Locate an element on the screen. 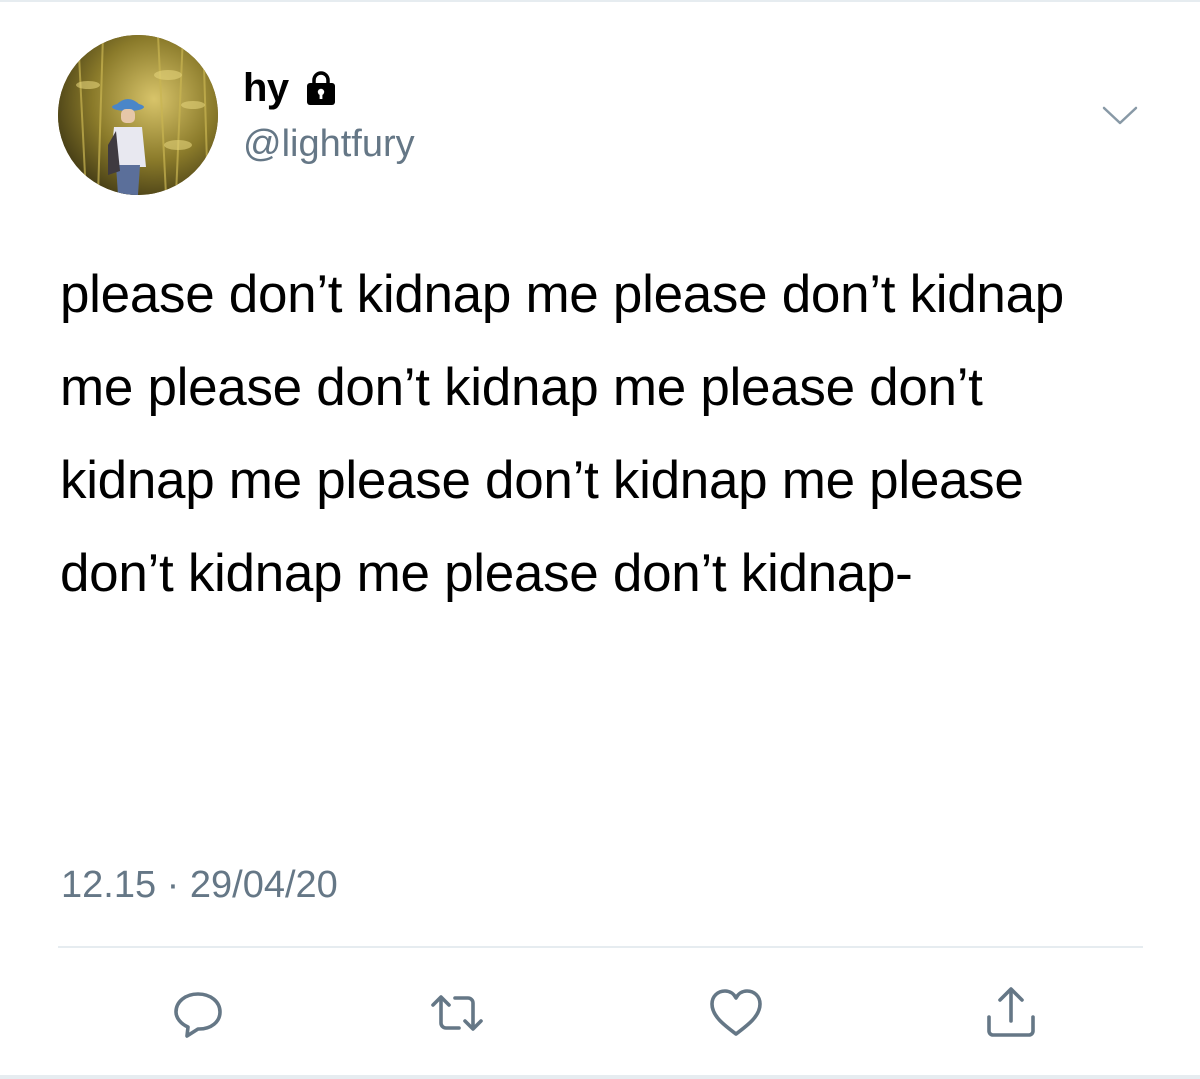 The width and height of the screenshot is (1200, 1079). chevron-down-icon is located at coordinates (1120, 115).